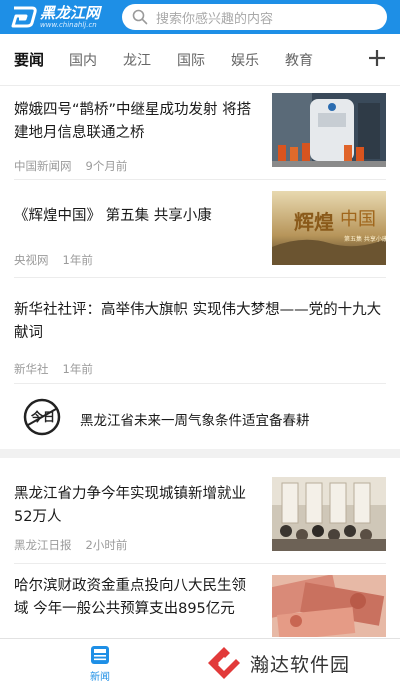 The height and width of the screenshot is (688, 400). Describe the element at coordinates (31, 369) in the screenshot. I see `news-source: 新华社` at that location.